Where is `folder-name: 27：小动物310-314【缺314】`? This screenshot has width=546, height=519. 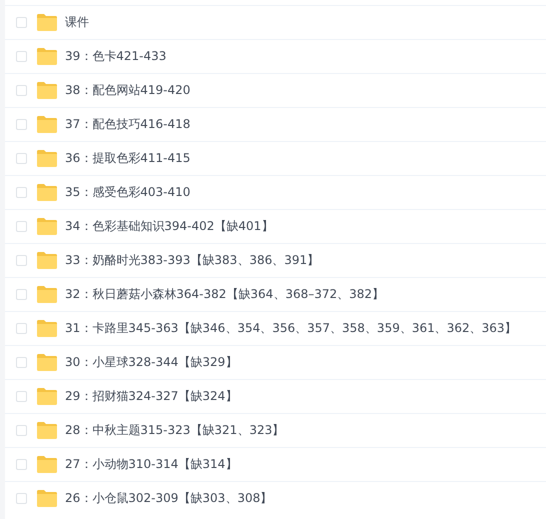 folder-name: 27：小动物310-314【缺314】 is located at coordinates (151, 464).